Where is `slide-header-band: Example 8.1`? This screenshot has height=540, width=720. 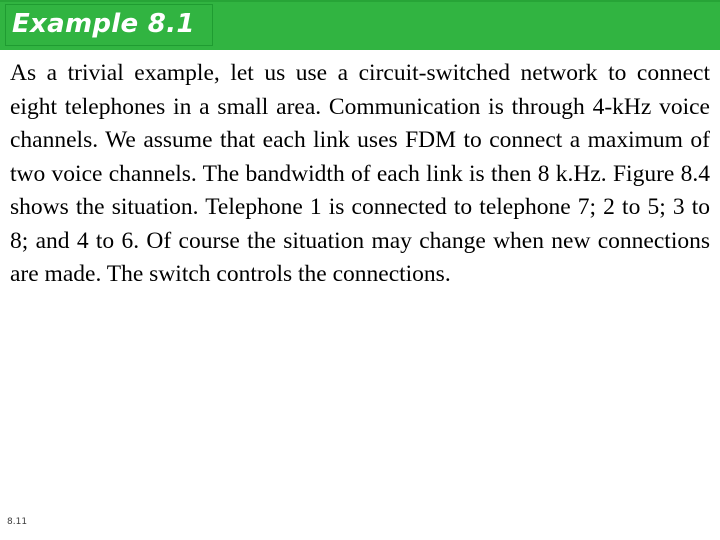 slide-header-band: Example 8.1 is located at coordinates (360, 25).